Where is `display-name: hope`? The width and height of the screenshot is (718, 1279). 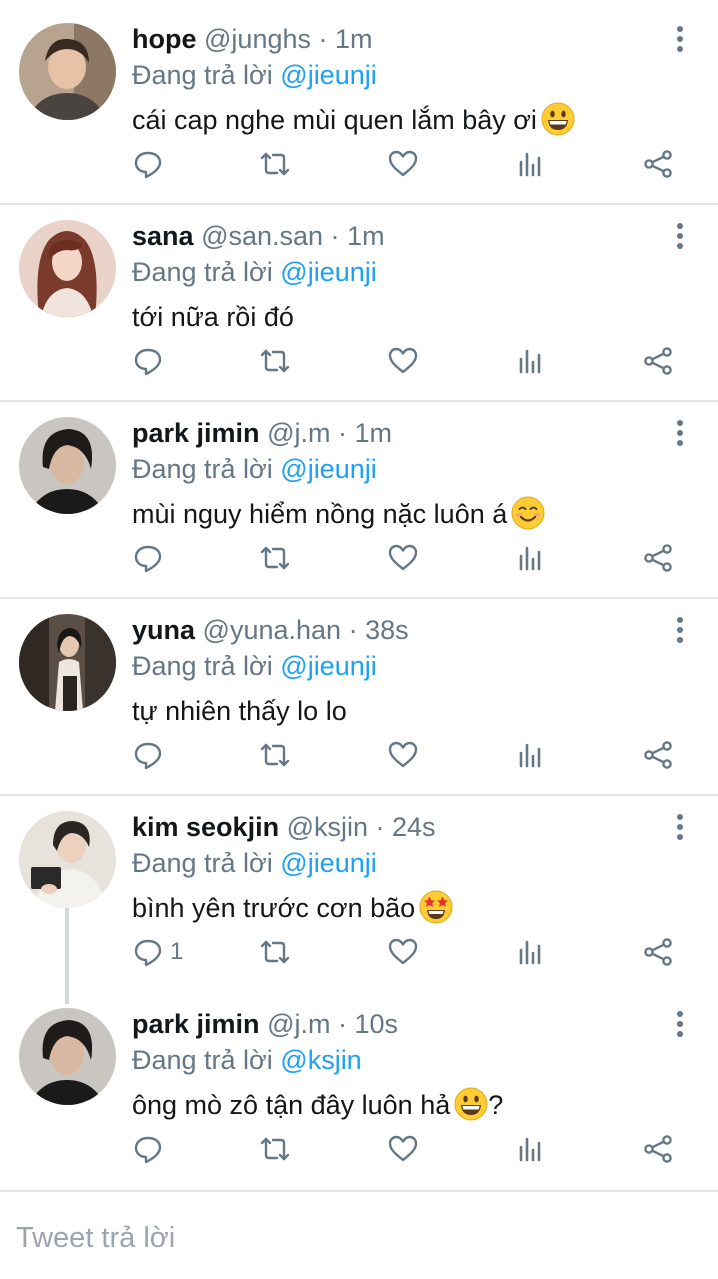
display-name: hope is located at coordinates (164, 39).